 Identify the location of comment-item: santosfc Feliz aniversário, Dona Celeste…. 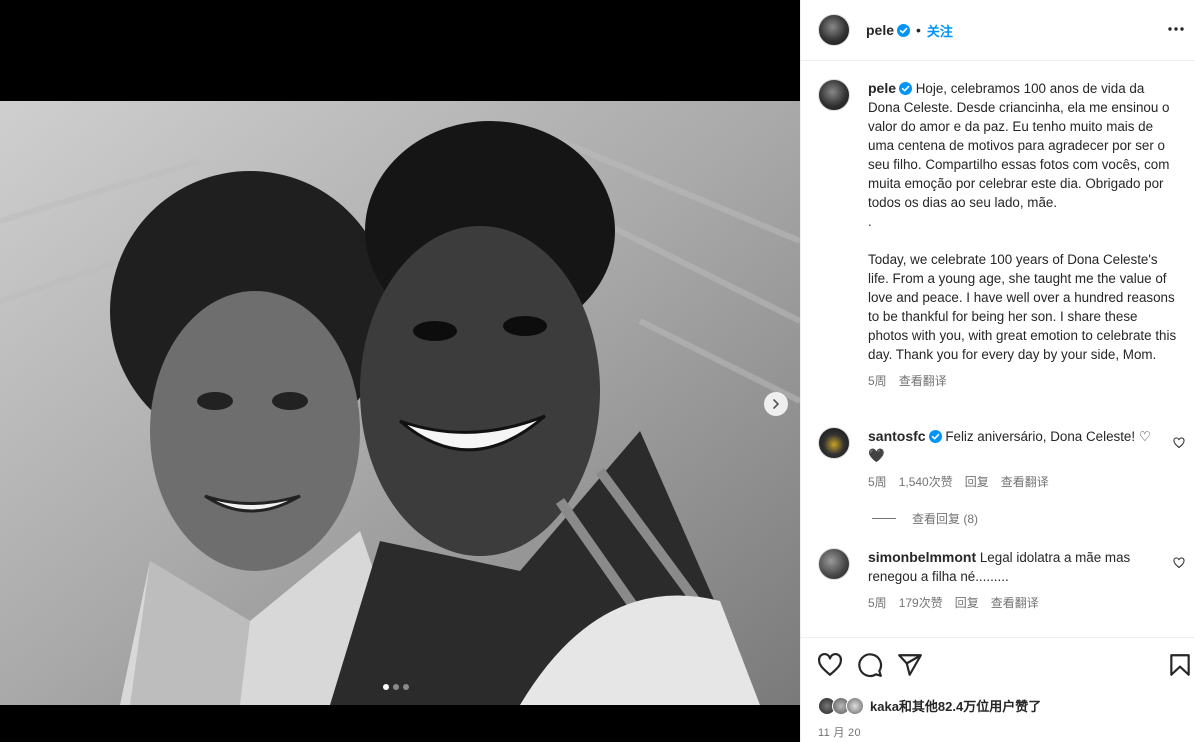
(988, 459).